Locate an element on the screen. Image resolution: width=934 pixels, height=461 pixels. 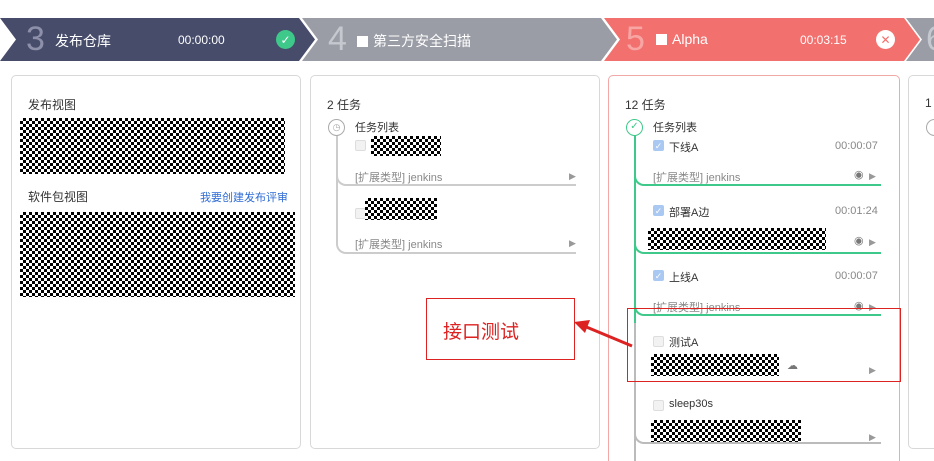
check-circle-icon: ✓ is located at coordinates (634, 127).